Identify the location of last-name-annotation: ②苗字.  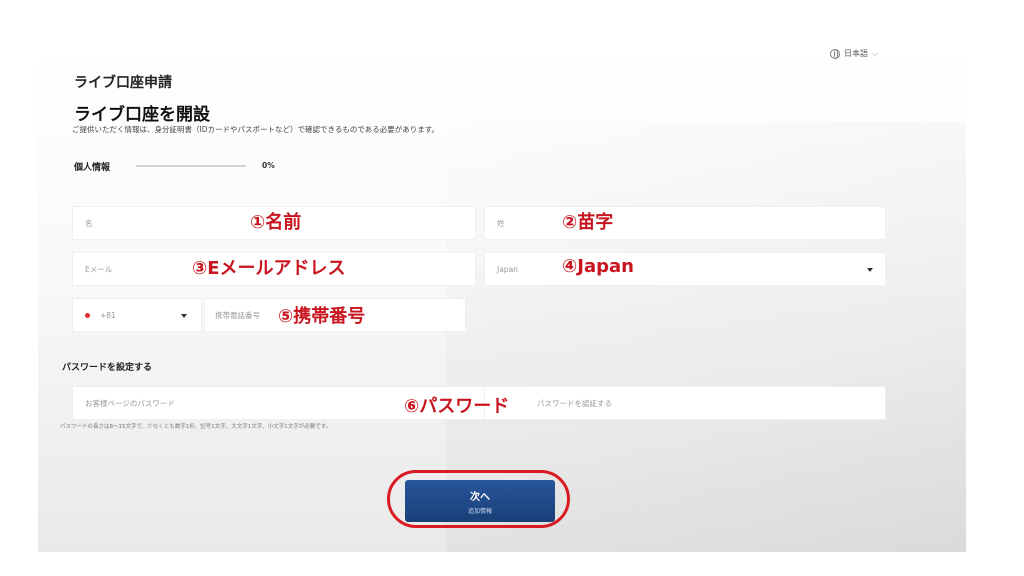
(588, 222).